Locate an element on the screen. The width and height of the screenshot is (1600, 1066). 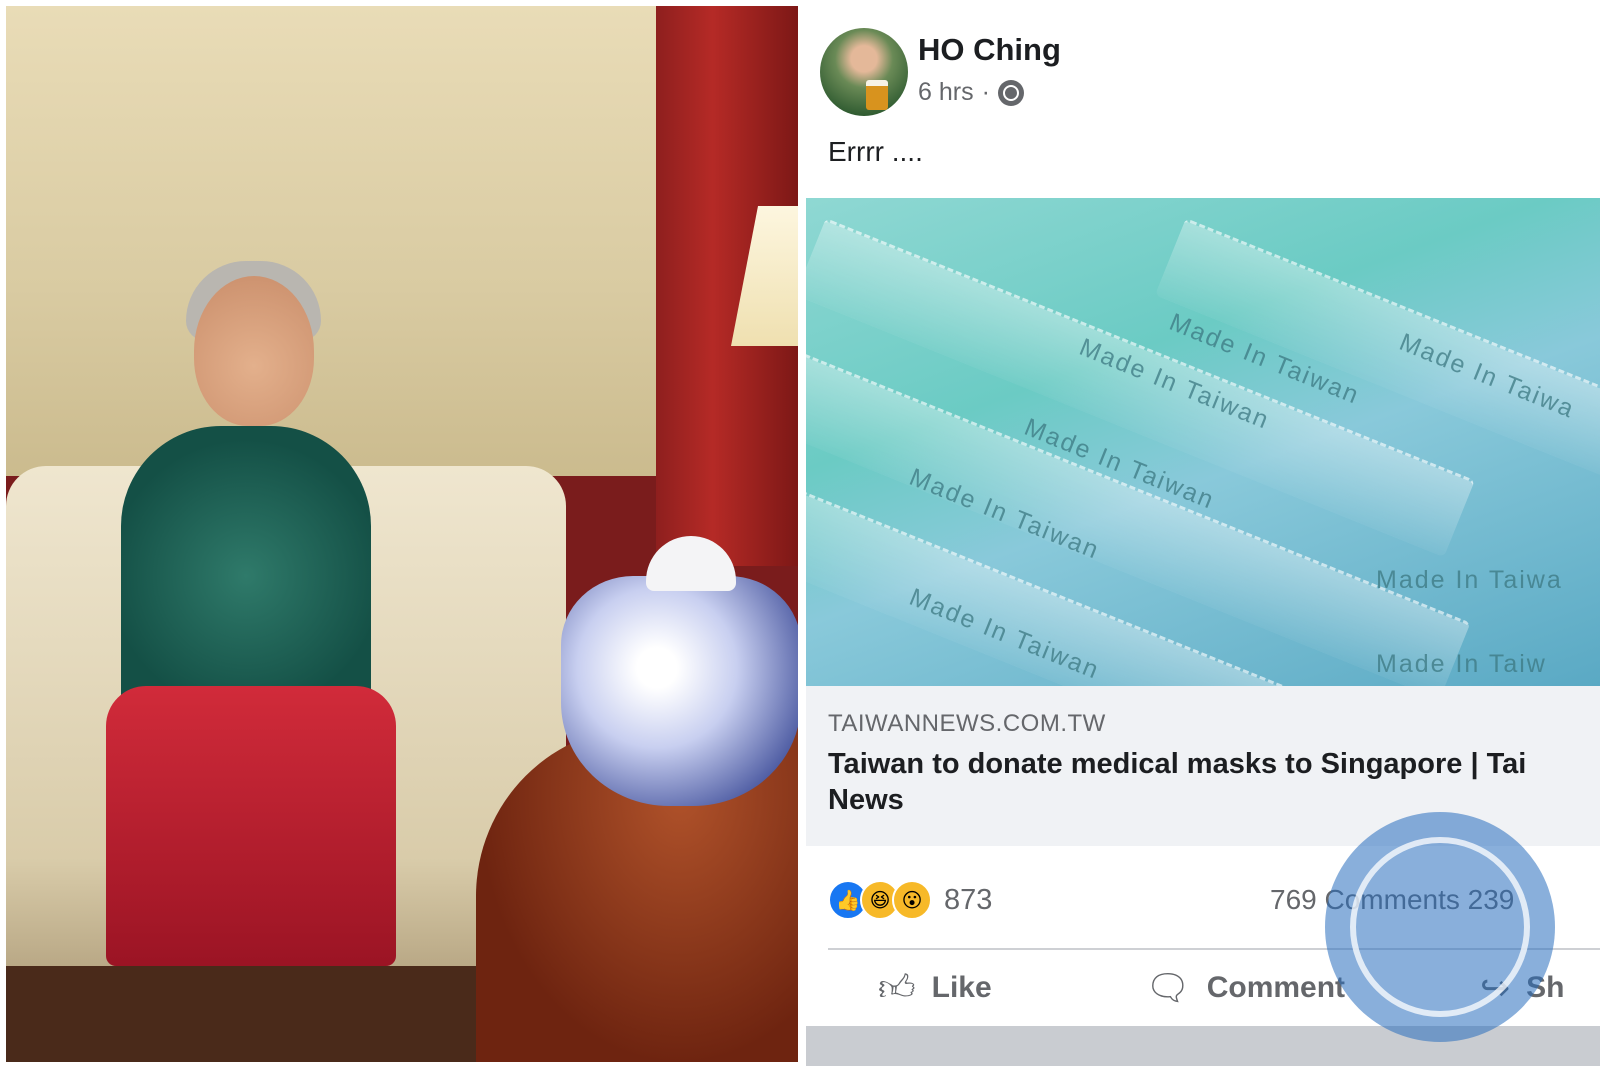
beer-glass-icon is located at coordinates (877, 95).